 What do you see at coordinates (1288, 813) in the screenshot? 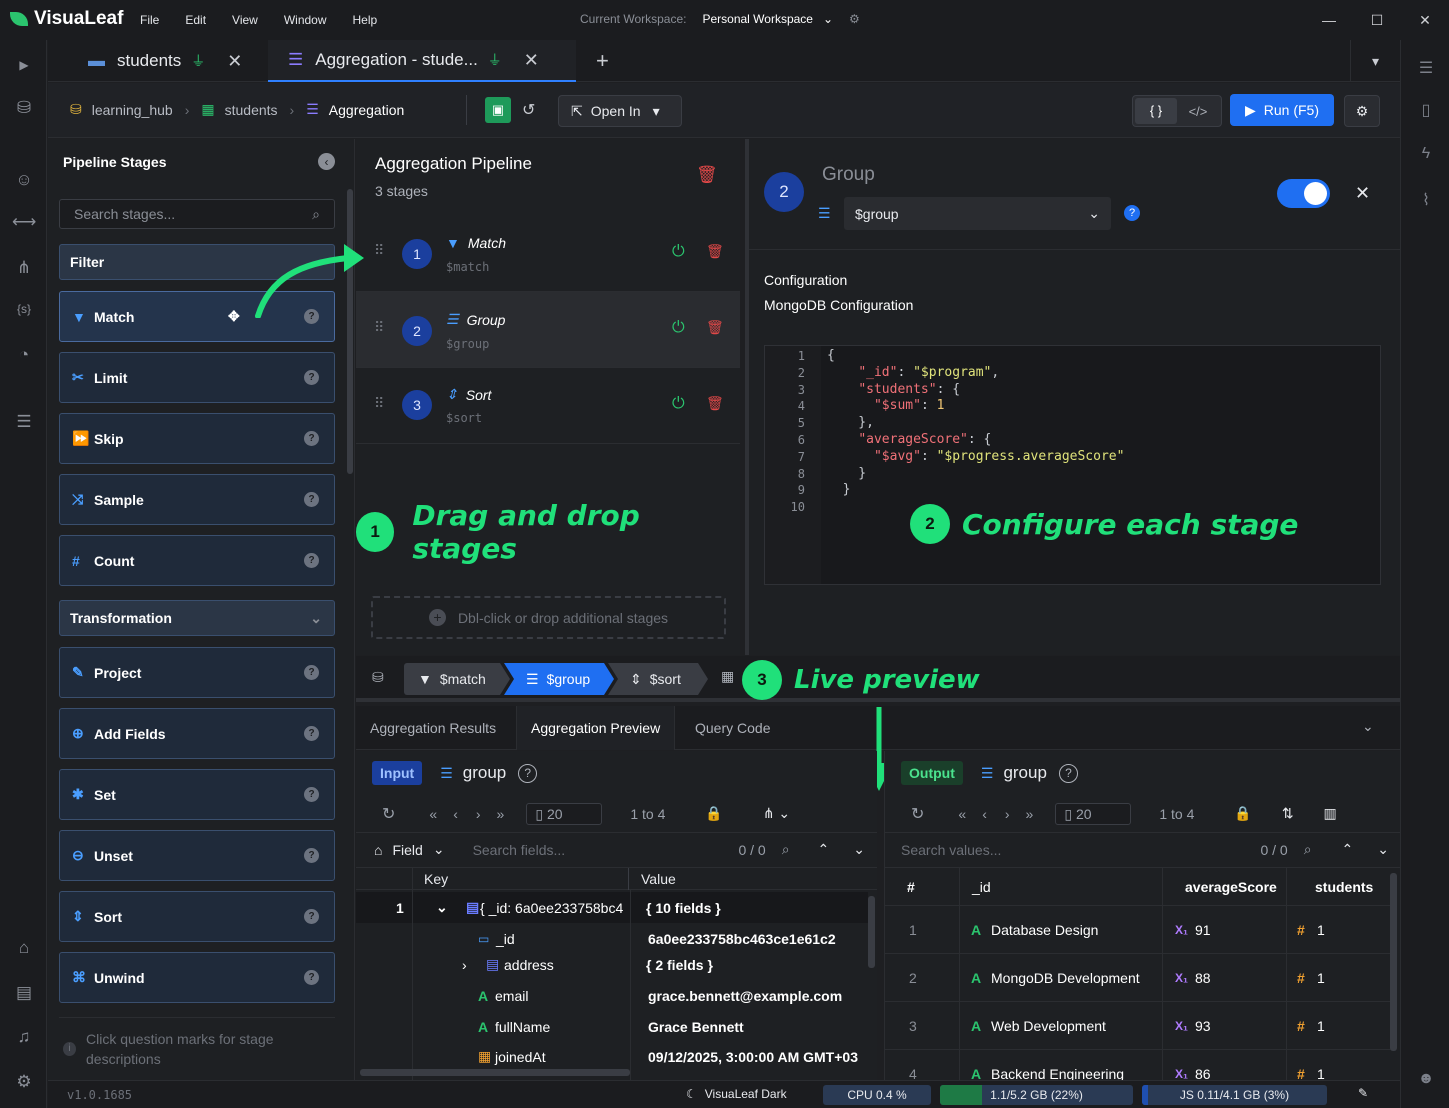
I see `sort-order-icon: ⇅` at bounding box center [1288, 813].